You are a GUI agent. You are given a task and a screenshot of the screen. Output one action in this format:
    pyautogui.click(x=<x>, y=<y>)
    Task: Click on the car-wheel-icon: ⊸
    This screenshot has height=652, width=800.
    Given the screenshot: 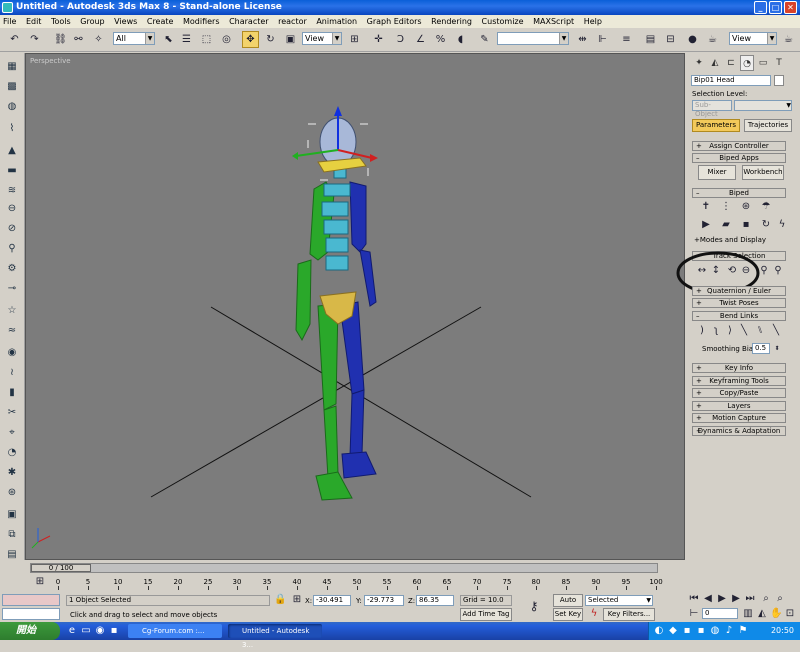 What is the action you would take?
    pyautogui.click(x=12, y=288)
    